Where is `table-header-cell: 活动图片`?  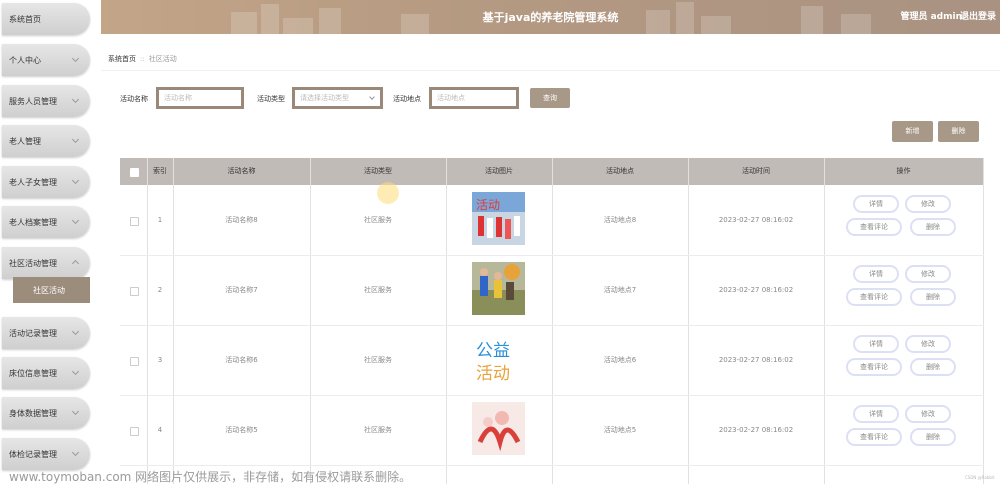
table-header-cell: 活动图片 is located at coordinates (499, 171).